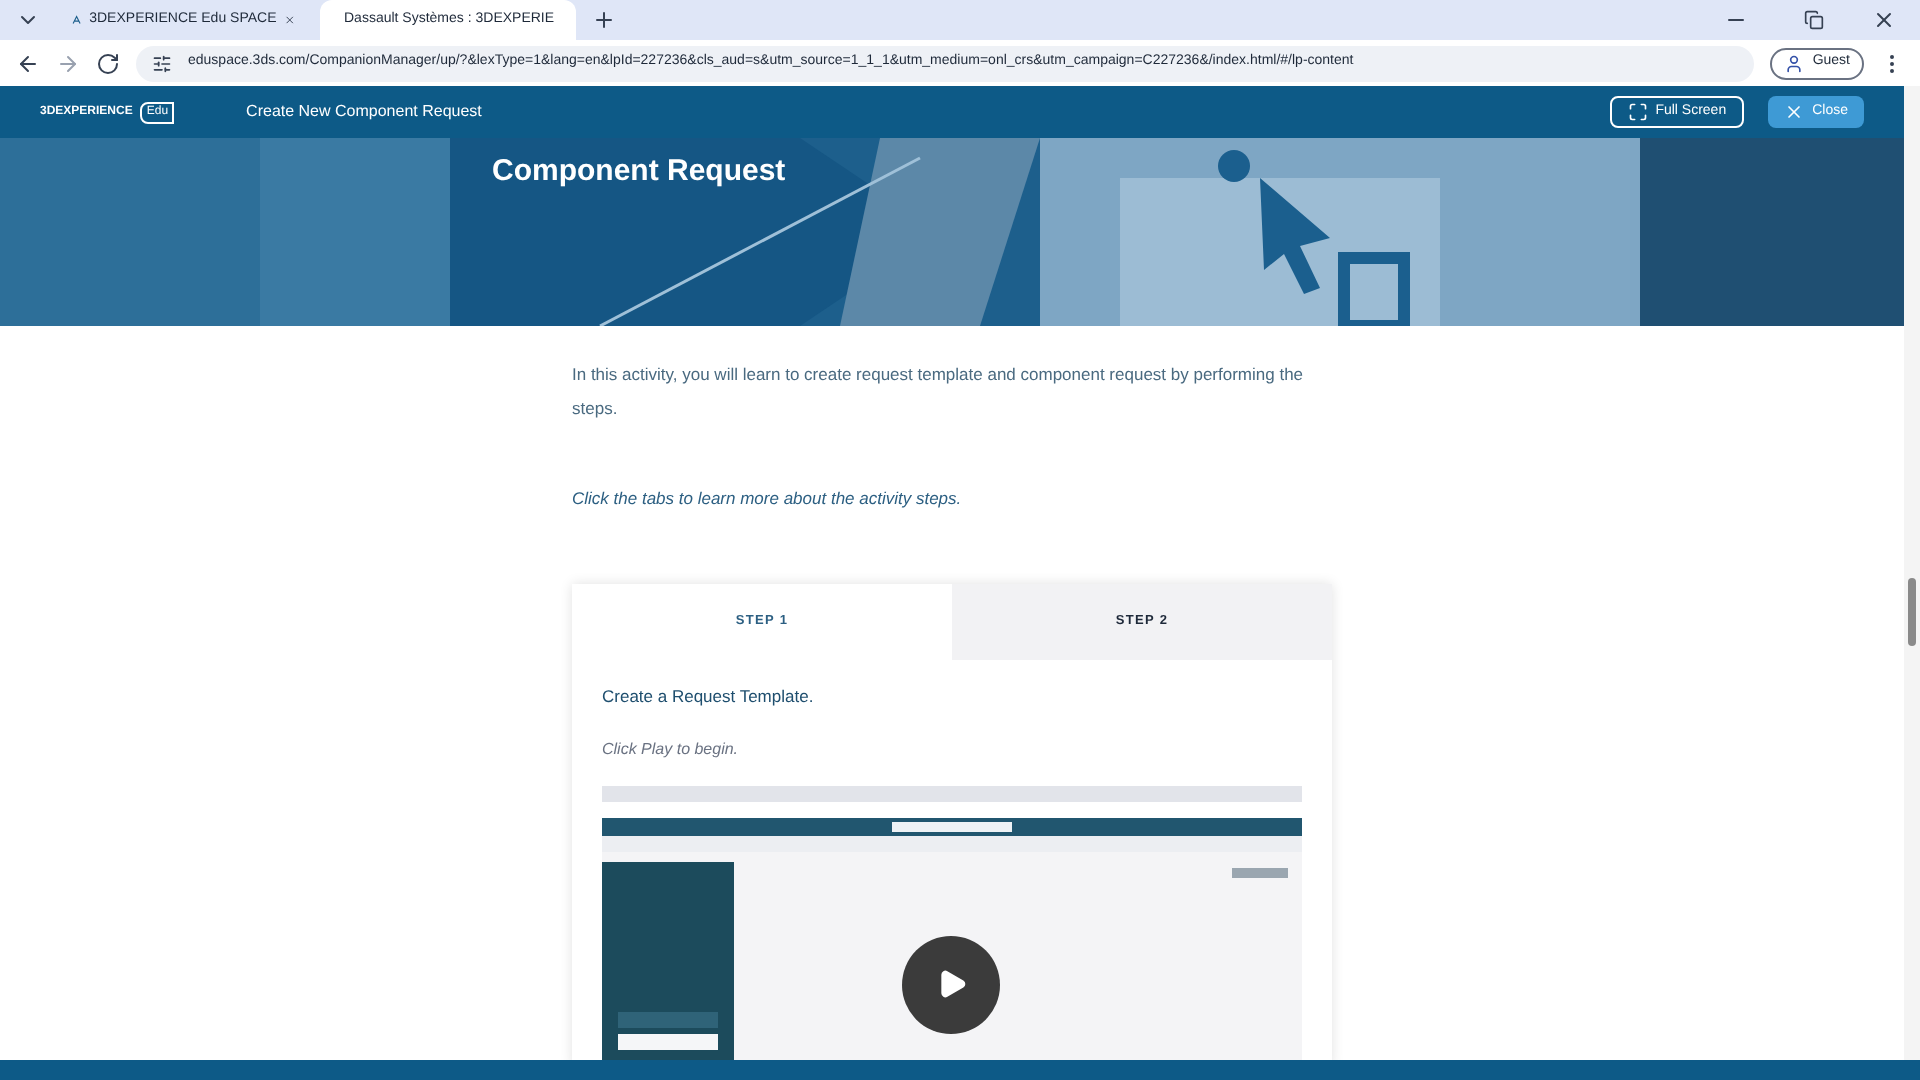  Describe the element at coordinates (639, 172) in the screenshot. I see `banner-title: Component Request` at that location.